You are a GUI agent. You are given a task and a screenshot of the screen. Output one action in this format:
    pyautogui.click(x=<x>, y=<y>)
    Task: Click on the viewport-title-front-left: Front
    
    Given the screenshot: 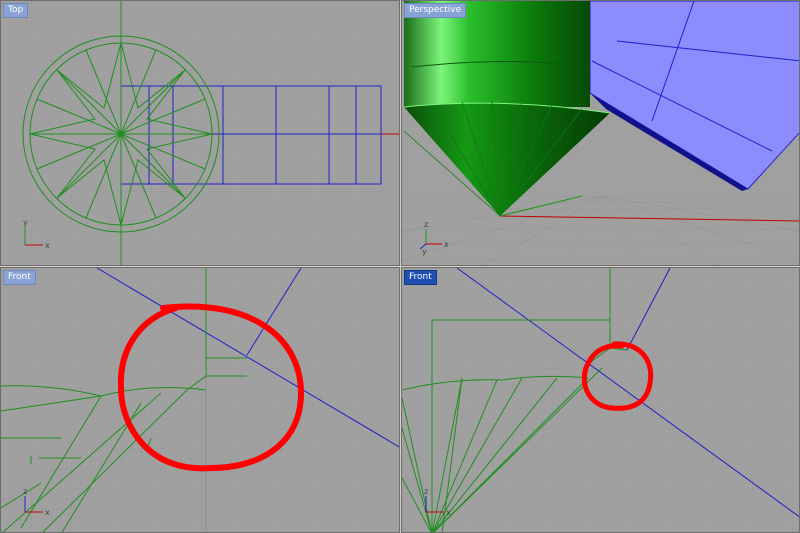 What is the action you would take?
    pyautogui.click(x=19, y=277)
    